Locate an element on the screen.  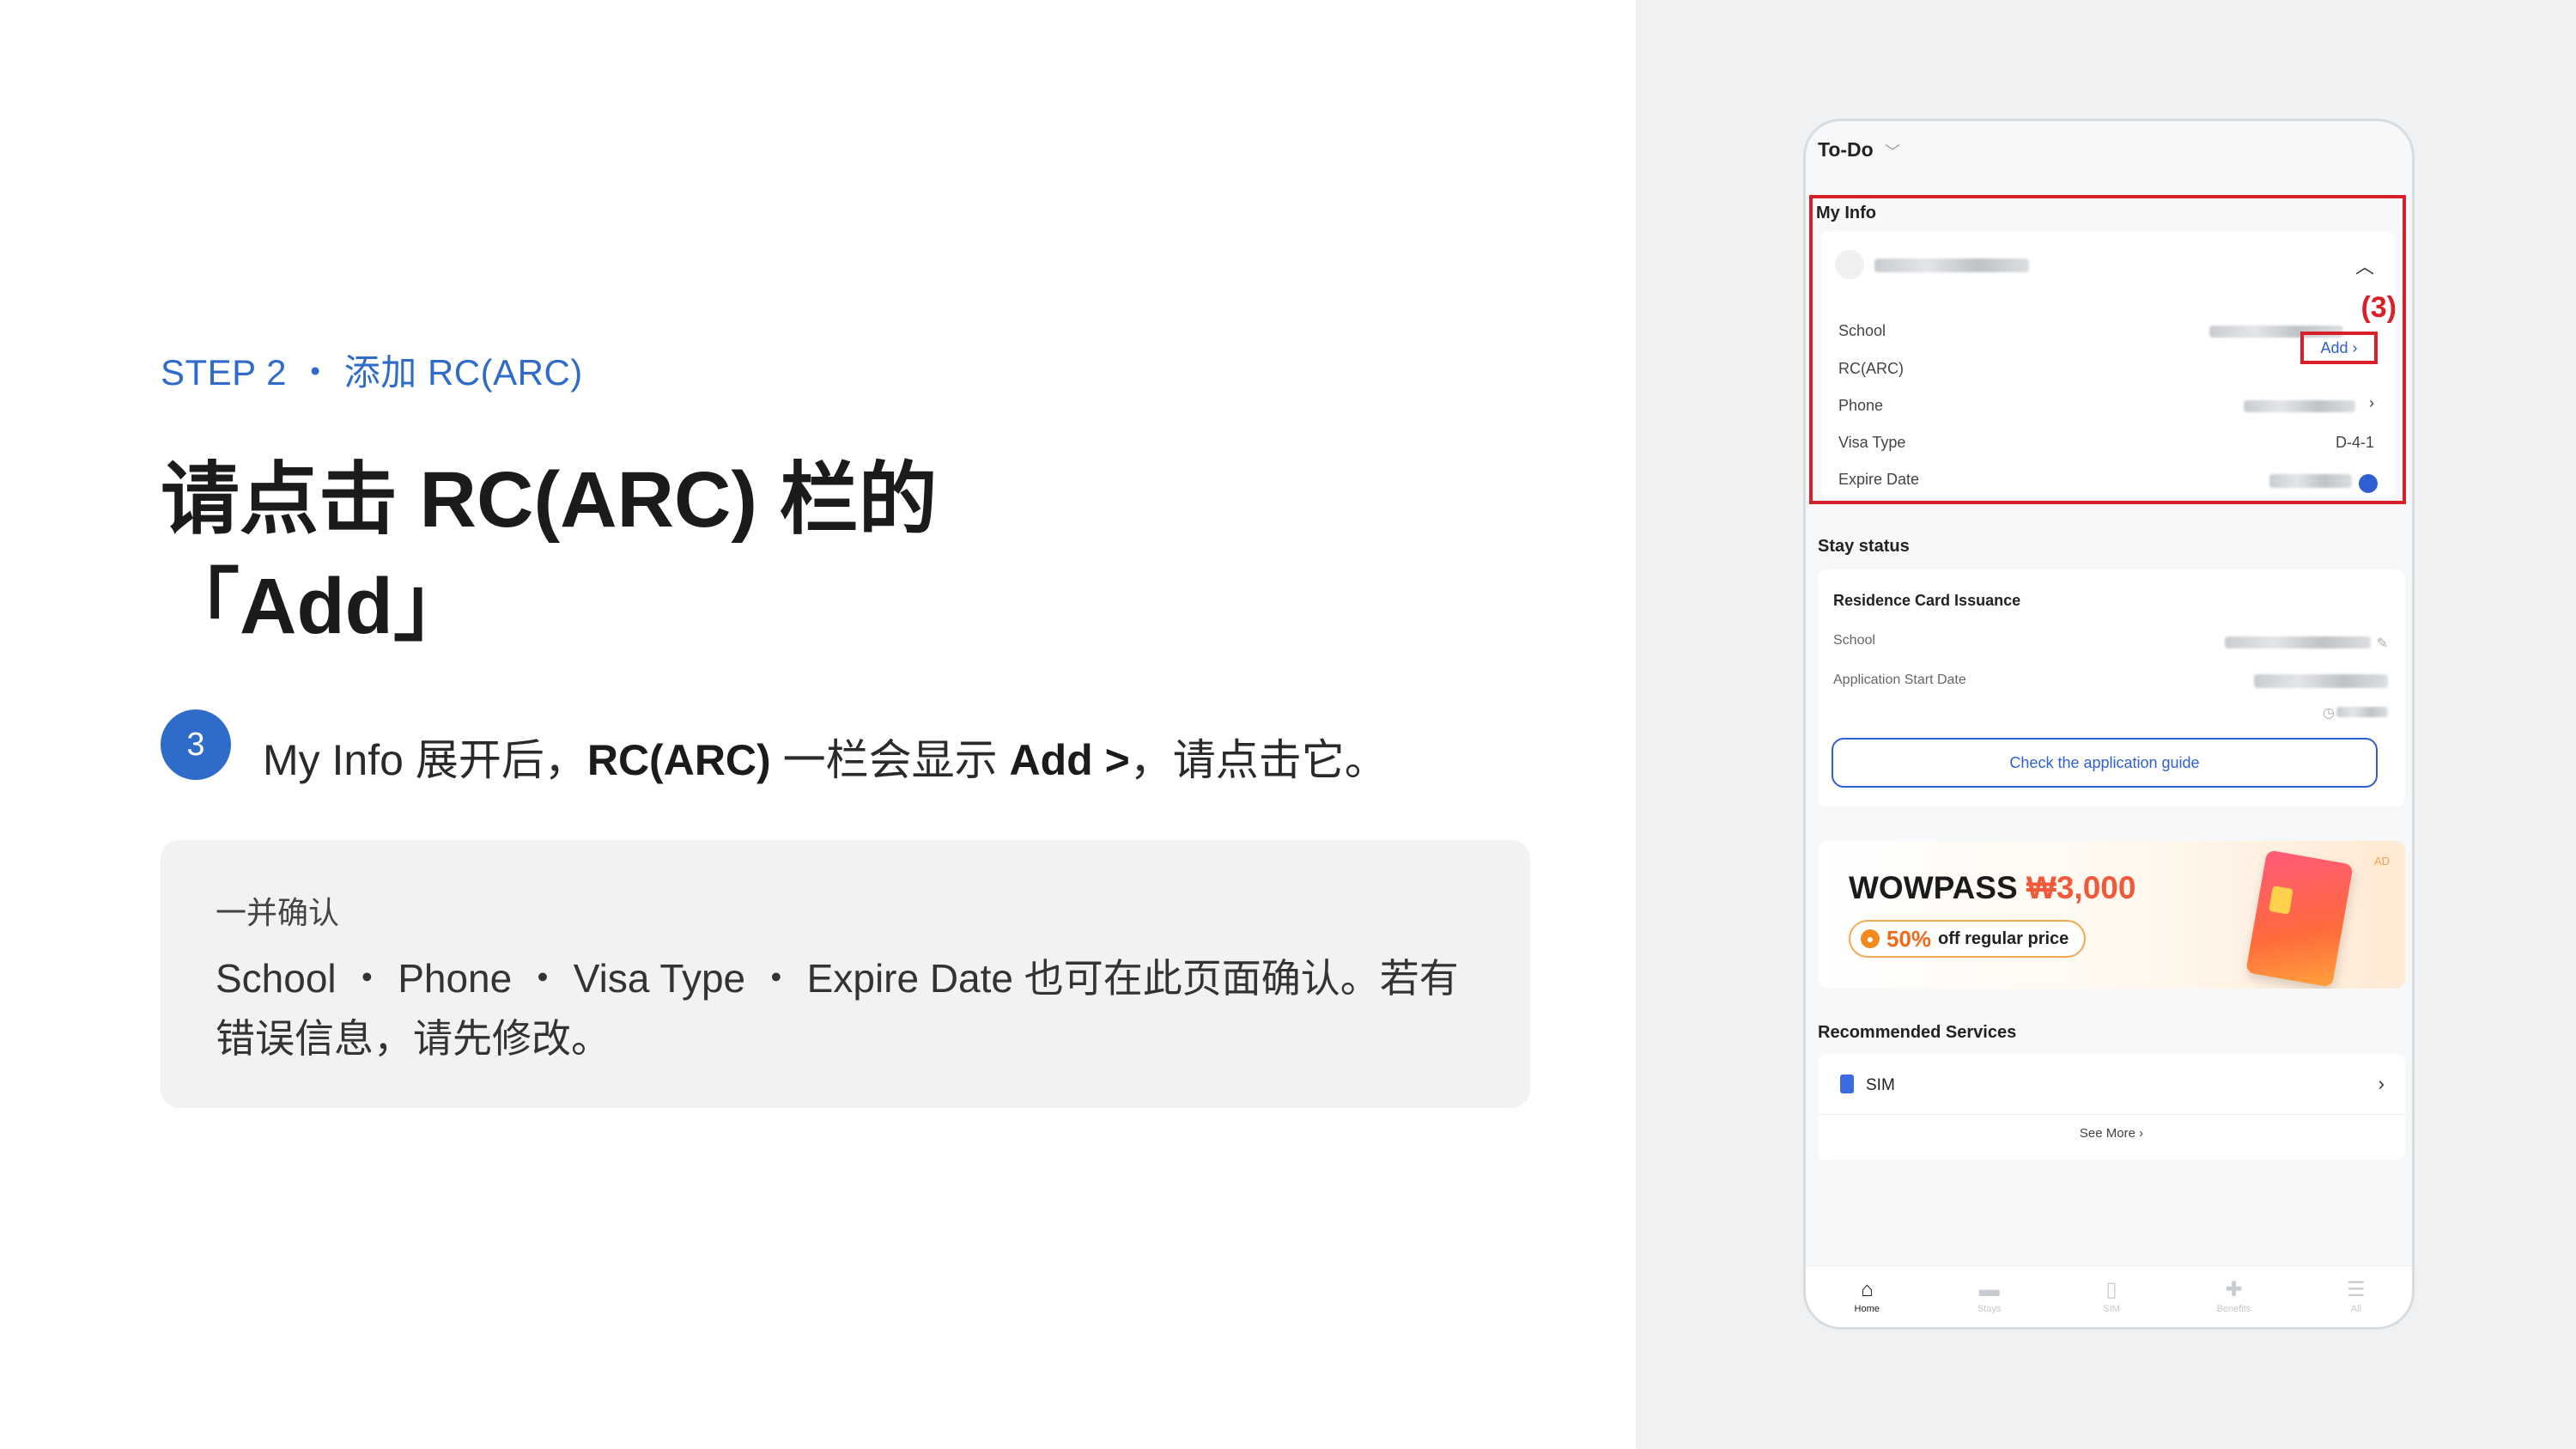
row-expire-date-label: Expire Date is located at coordinates (1879, 479).